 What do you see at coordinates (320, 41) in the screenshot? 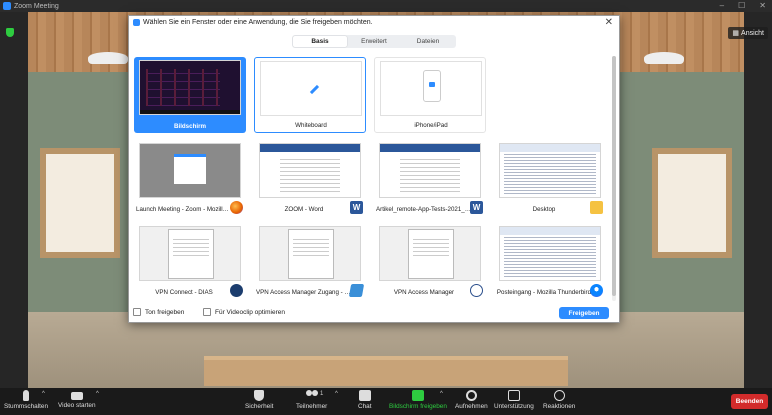
I see `tab-basis: Basis` at bounding box center [320, 41].